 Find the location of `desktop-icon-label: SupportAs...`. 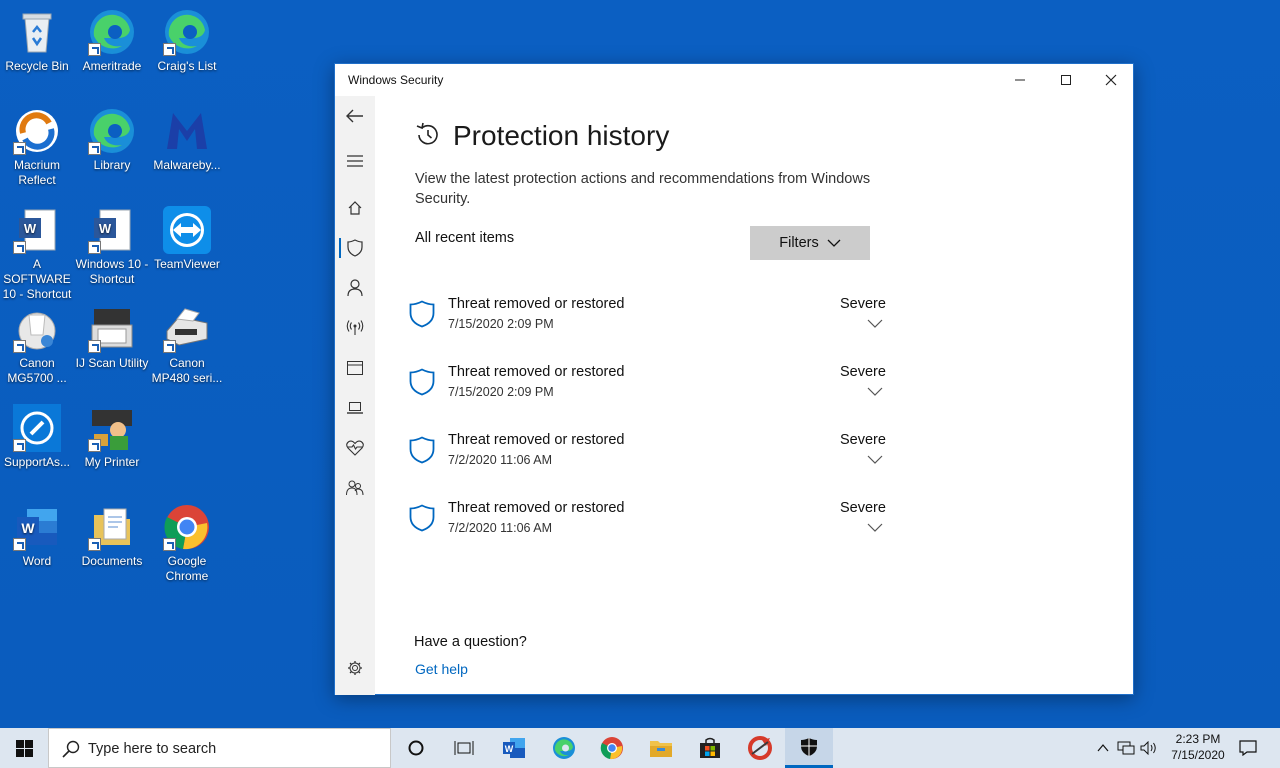

desktop-icon-label: SupportAs... is located at coordinates (37, 462).